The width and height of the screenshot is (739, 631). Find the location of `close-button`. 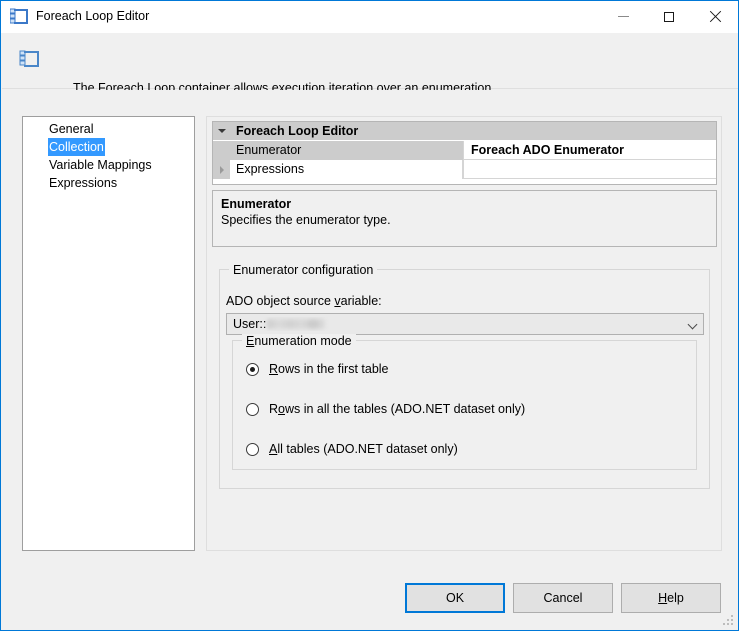

close-button is located at coordinates (715, 16).